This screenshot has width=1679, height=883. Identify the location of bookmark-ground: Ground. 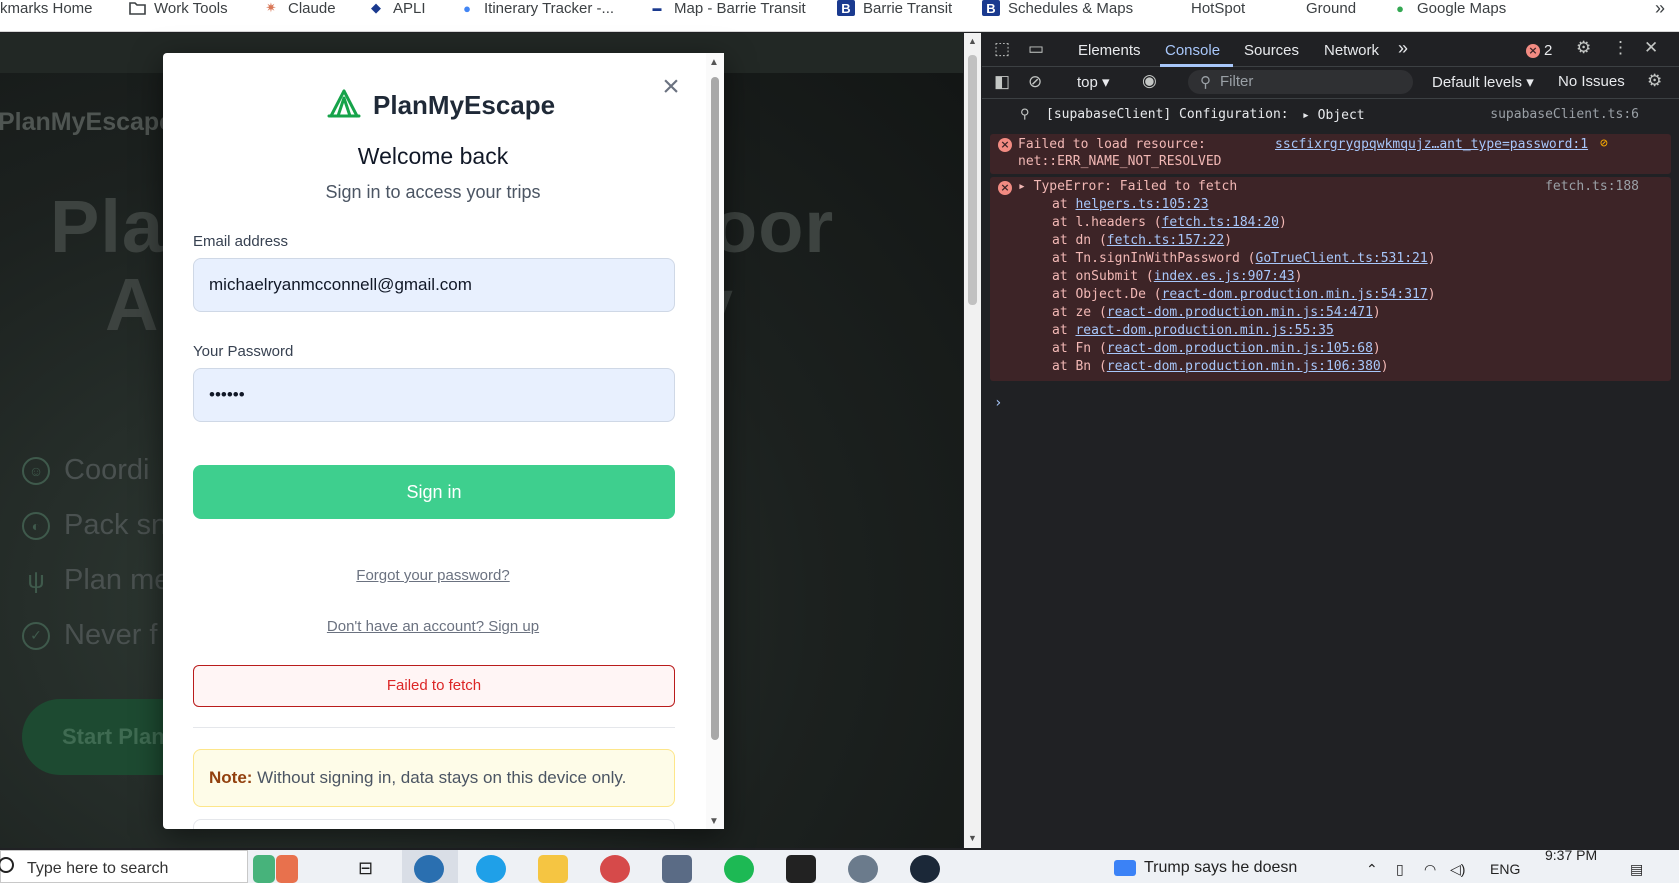
(1331, 8).